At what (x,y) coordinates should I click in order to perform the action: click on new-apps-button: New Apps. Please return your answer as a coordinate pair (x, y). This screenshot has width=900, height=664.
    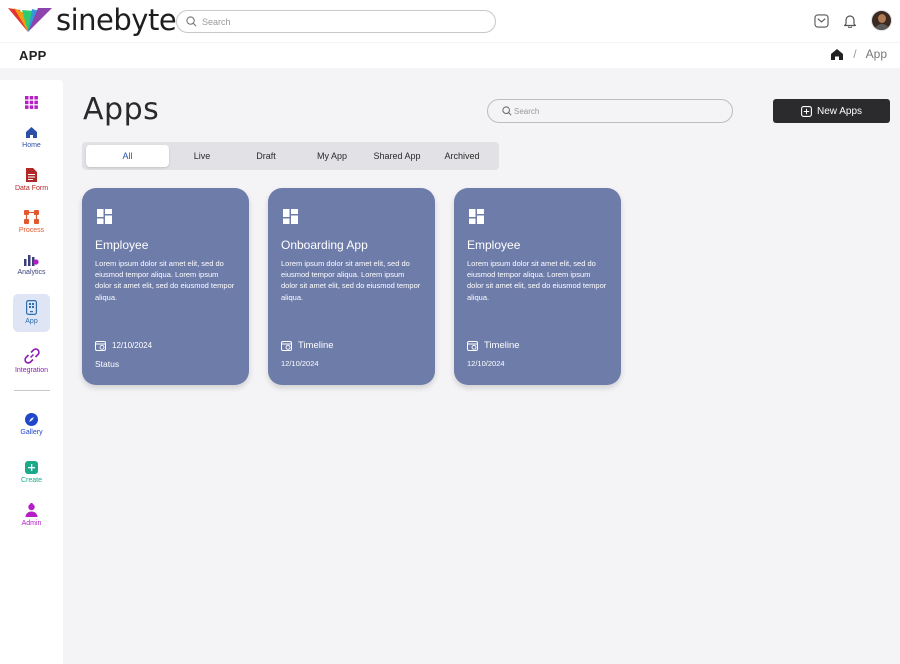
    Looking at the image, I should click on (831, 111).